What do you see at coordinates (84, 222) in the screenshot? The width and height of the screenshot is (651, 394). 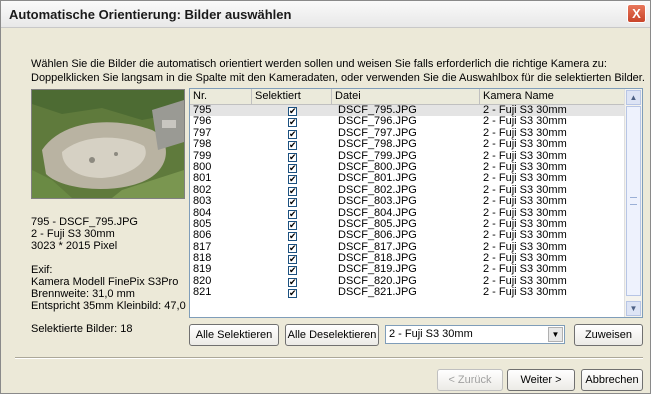 I see `info-filename: 795 - DSCF_795.JPG` at bounding box center [84, 222].